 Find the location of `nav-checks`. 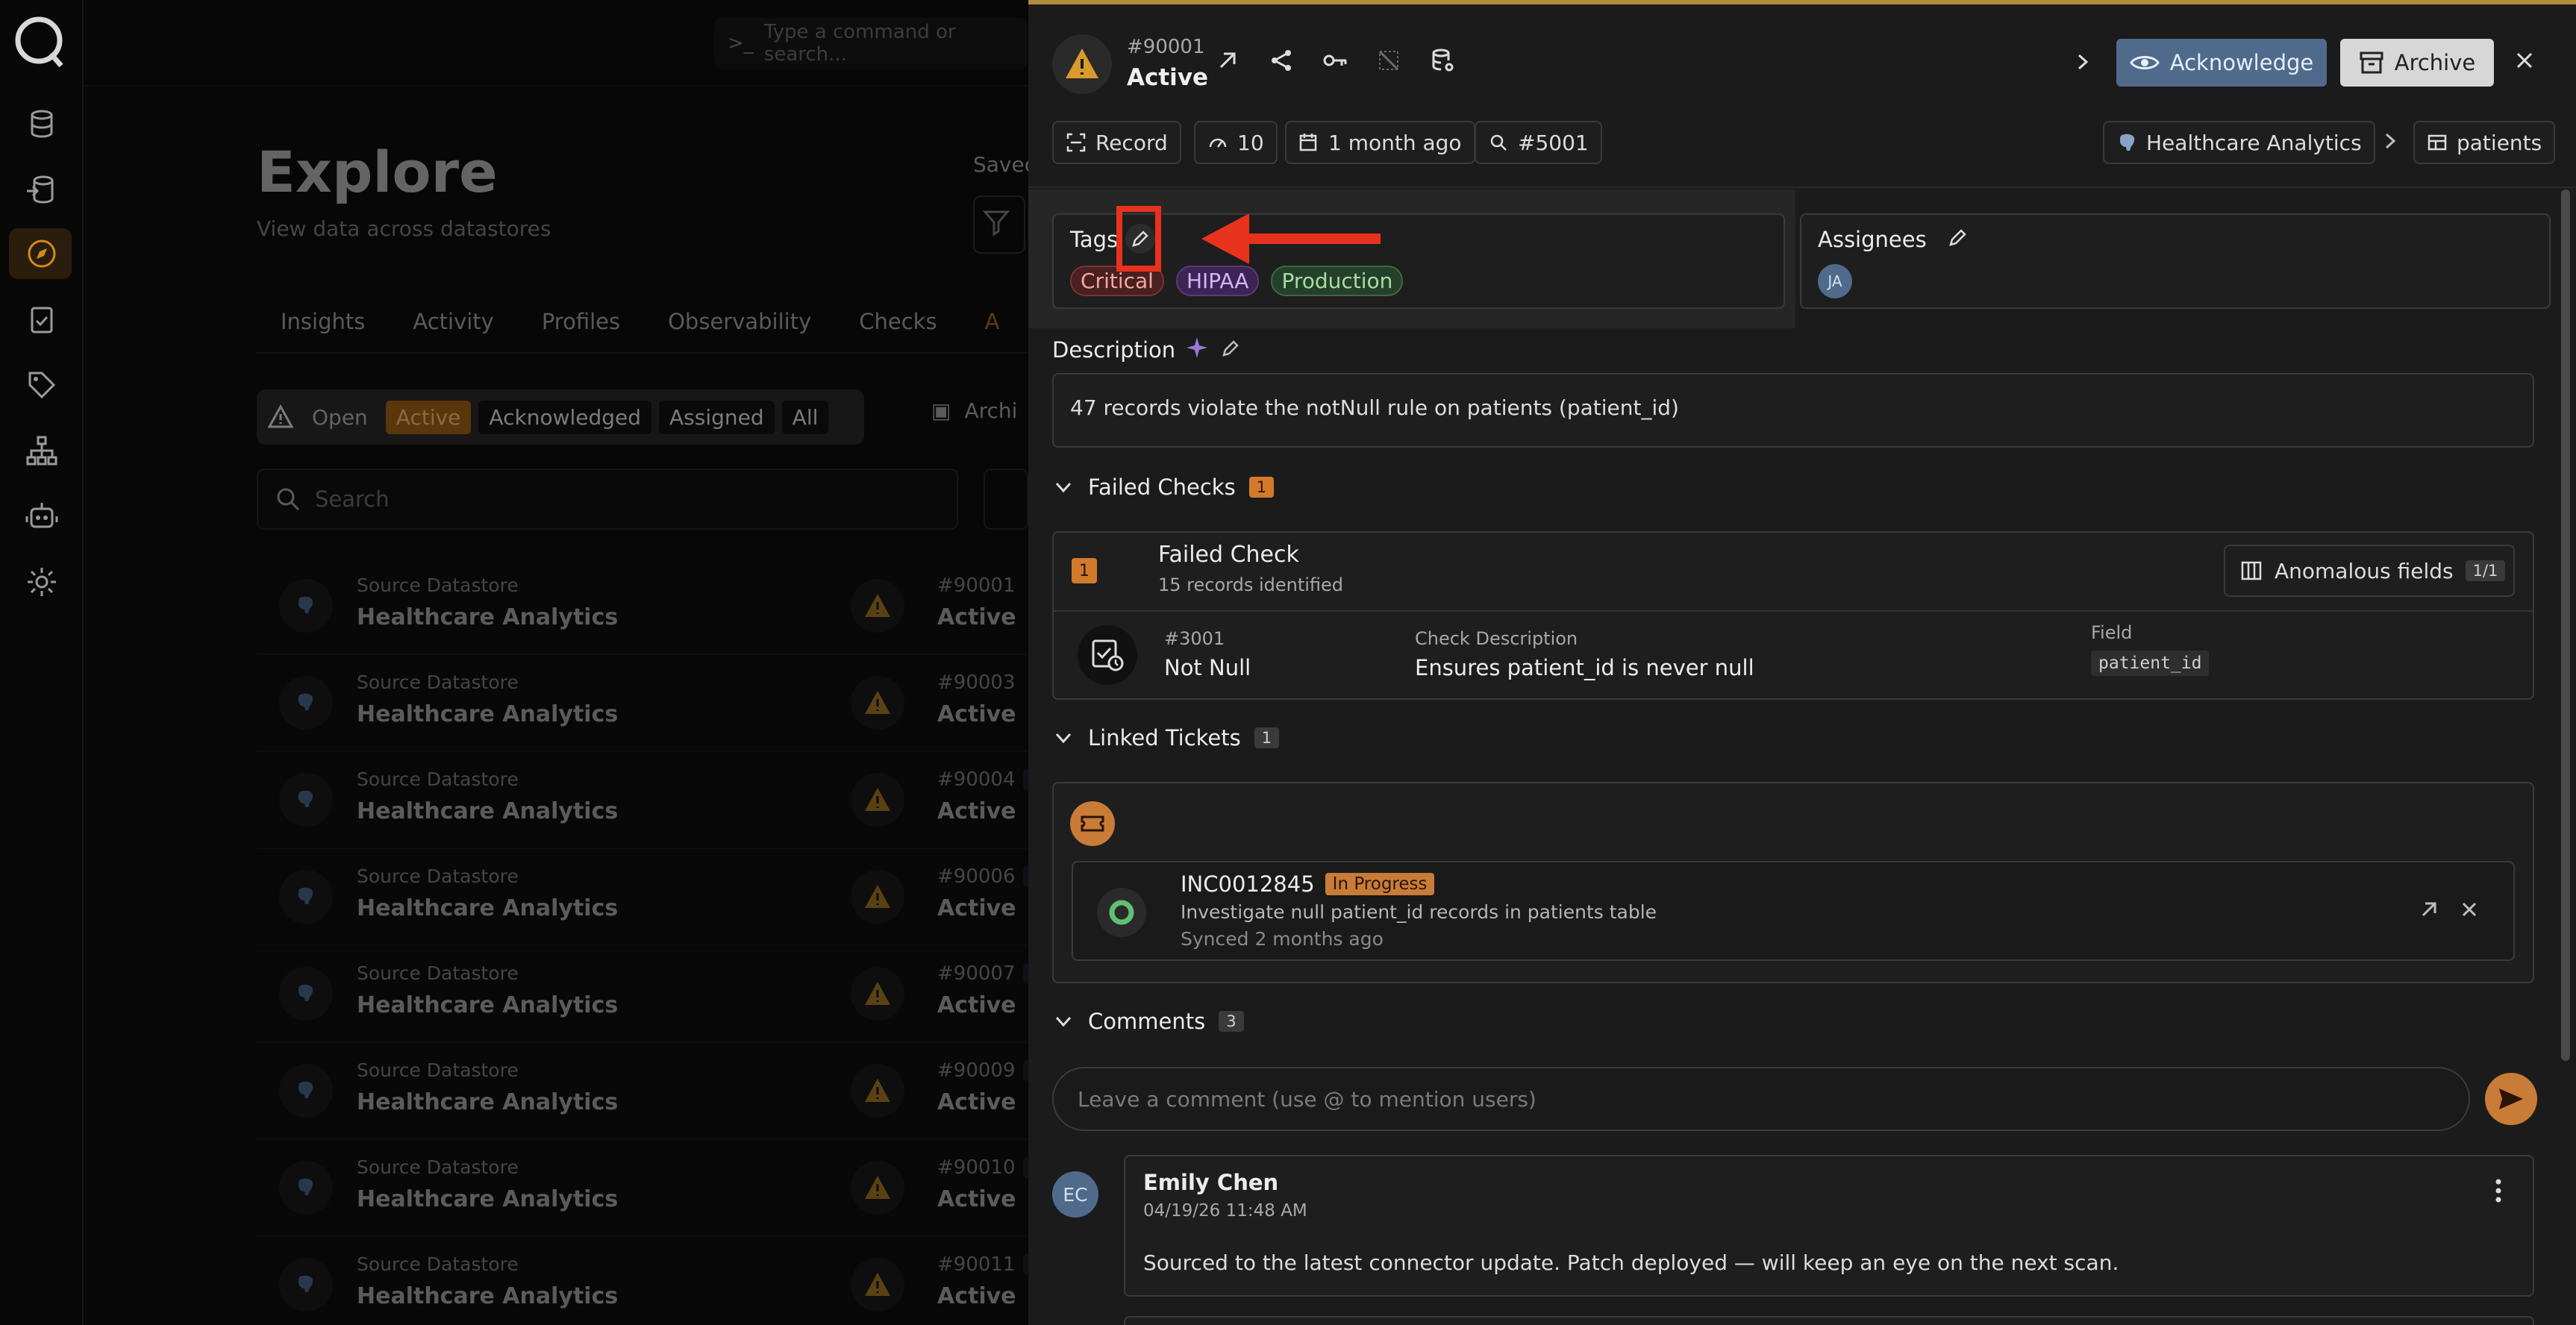

nav-checks is located at coordinates (42, 319).